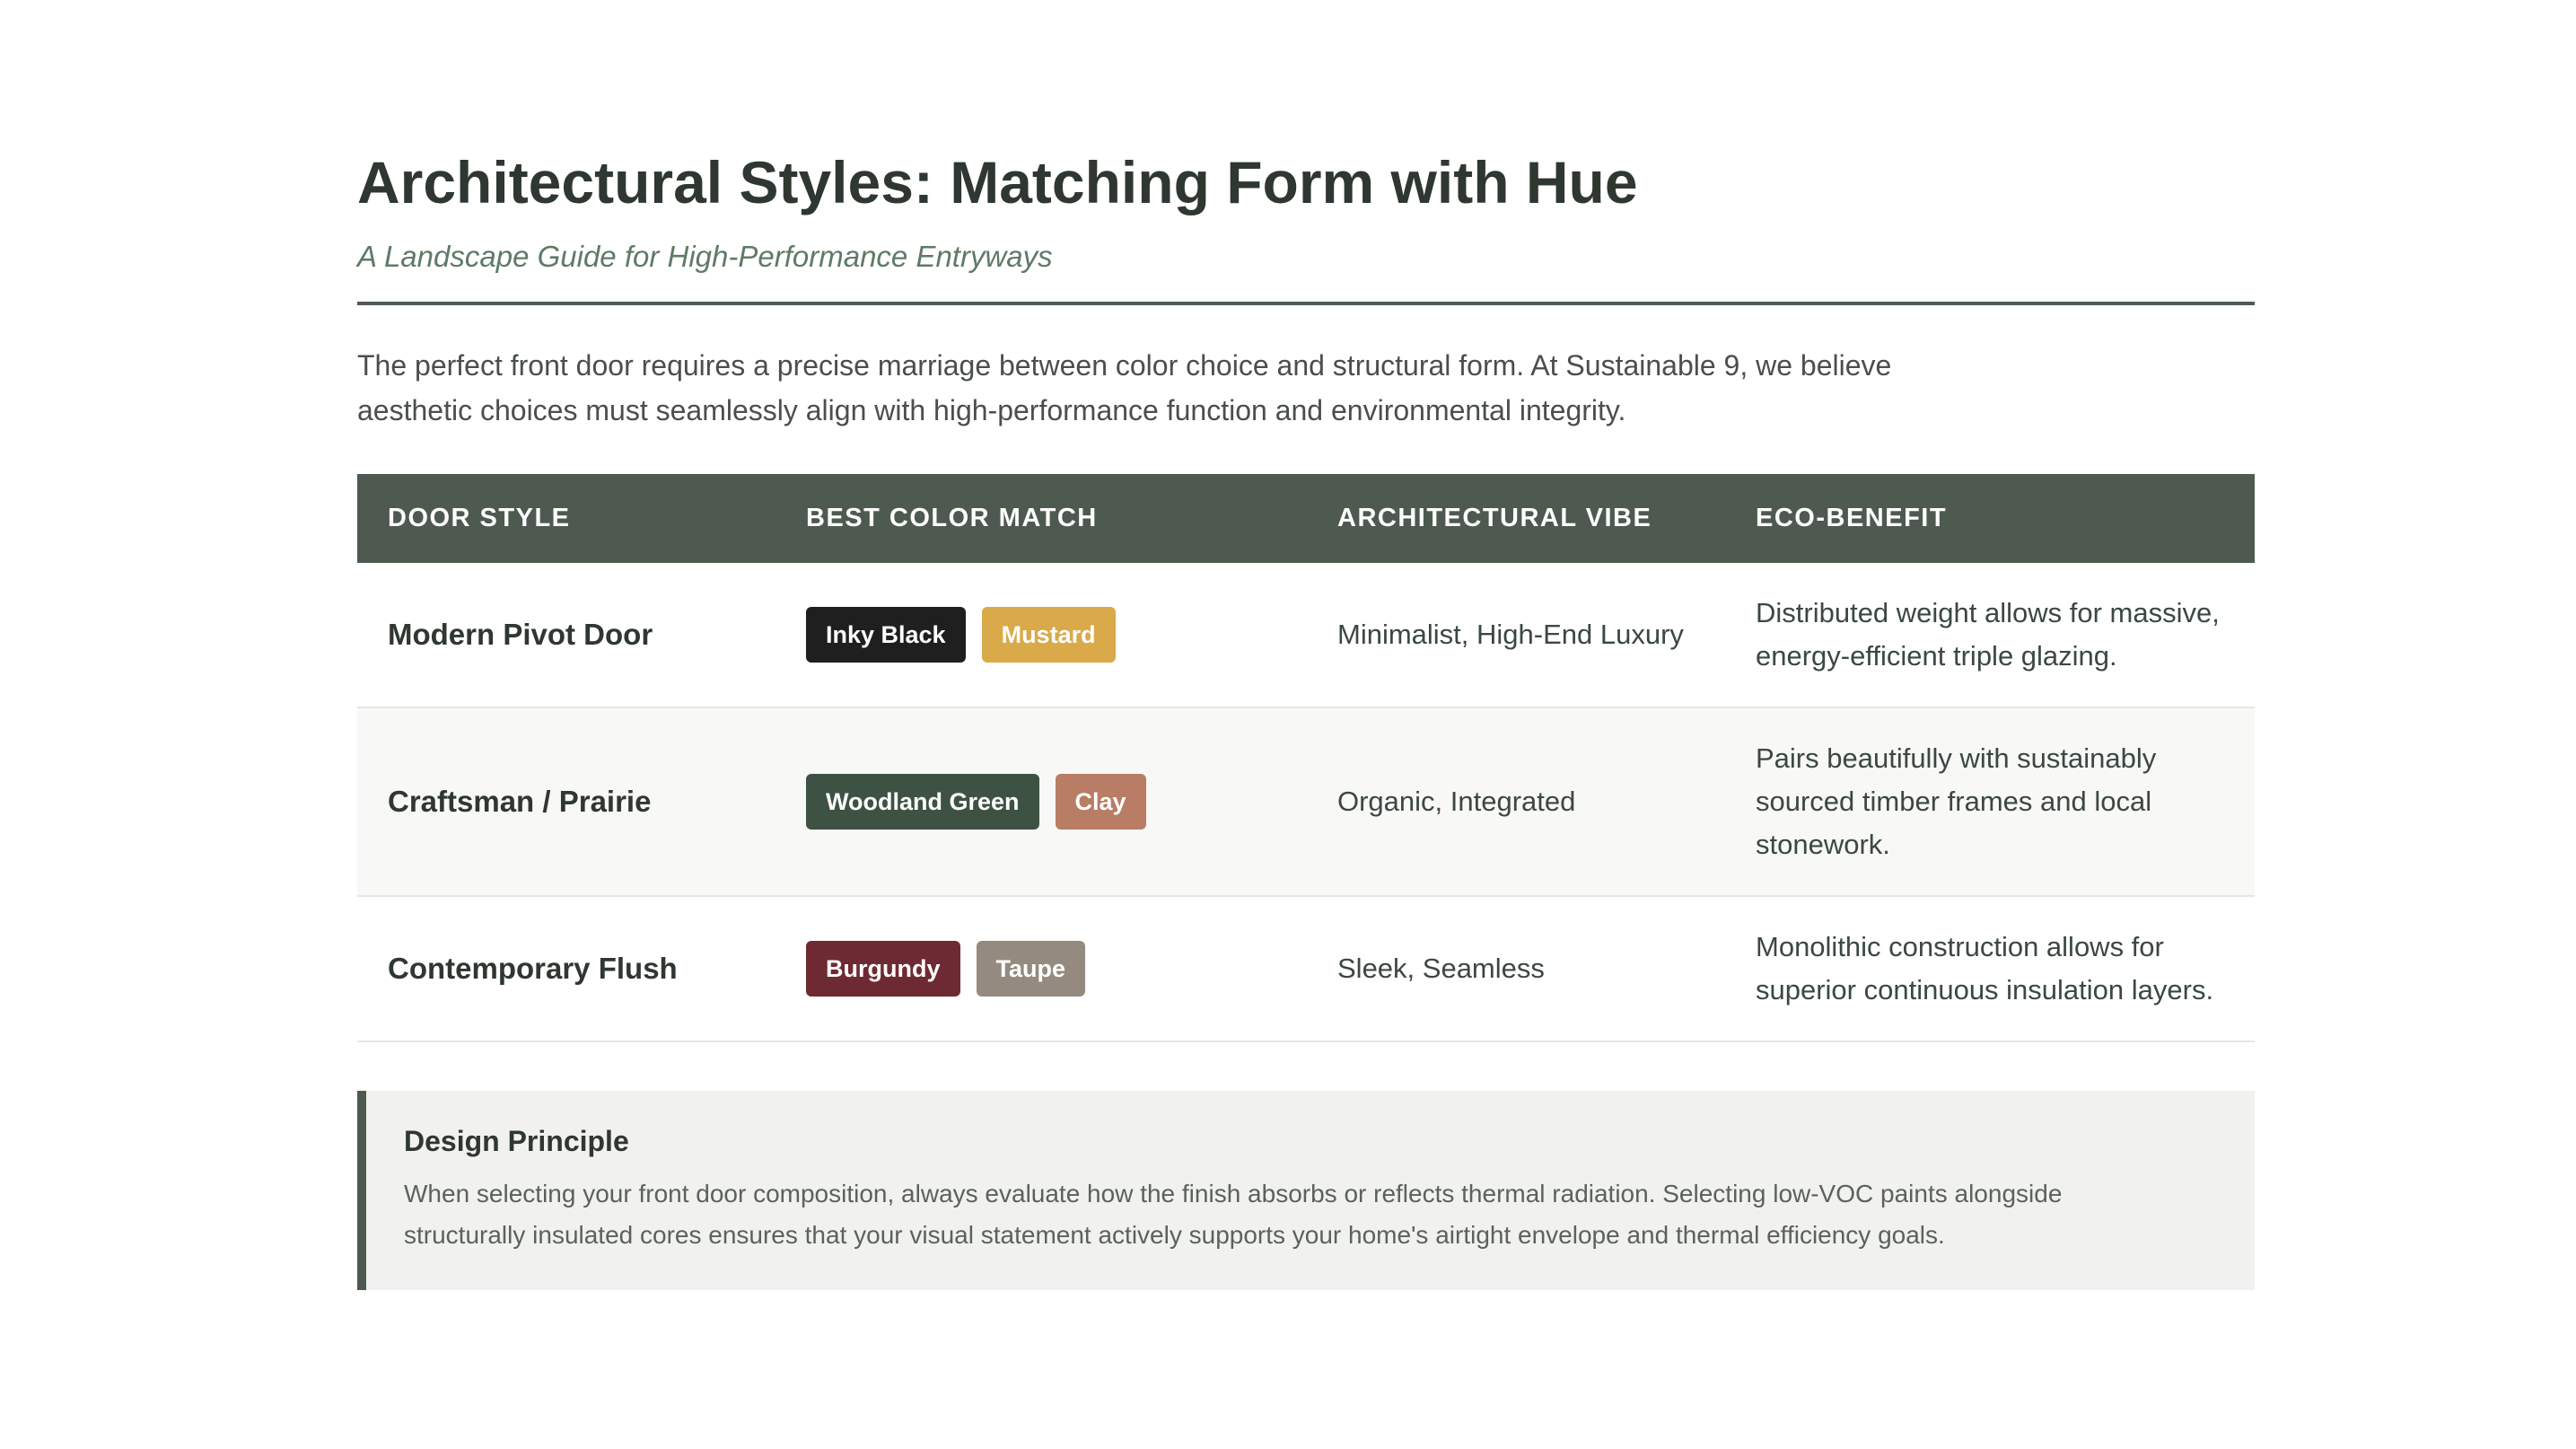  Describe the element at coordinates (883, 969) in the screenshot. I see `color-swatch: Burgundy` at that location.